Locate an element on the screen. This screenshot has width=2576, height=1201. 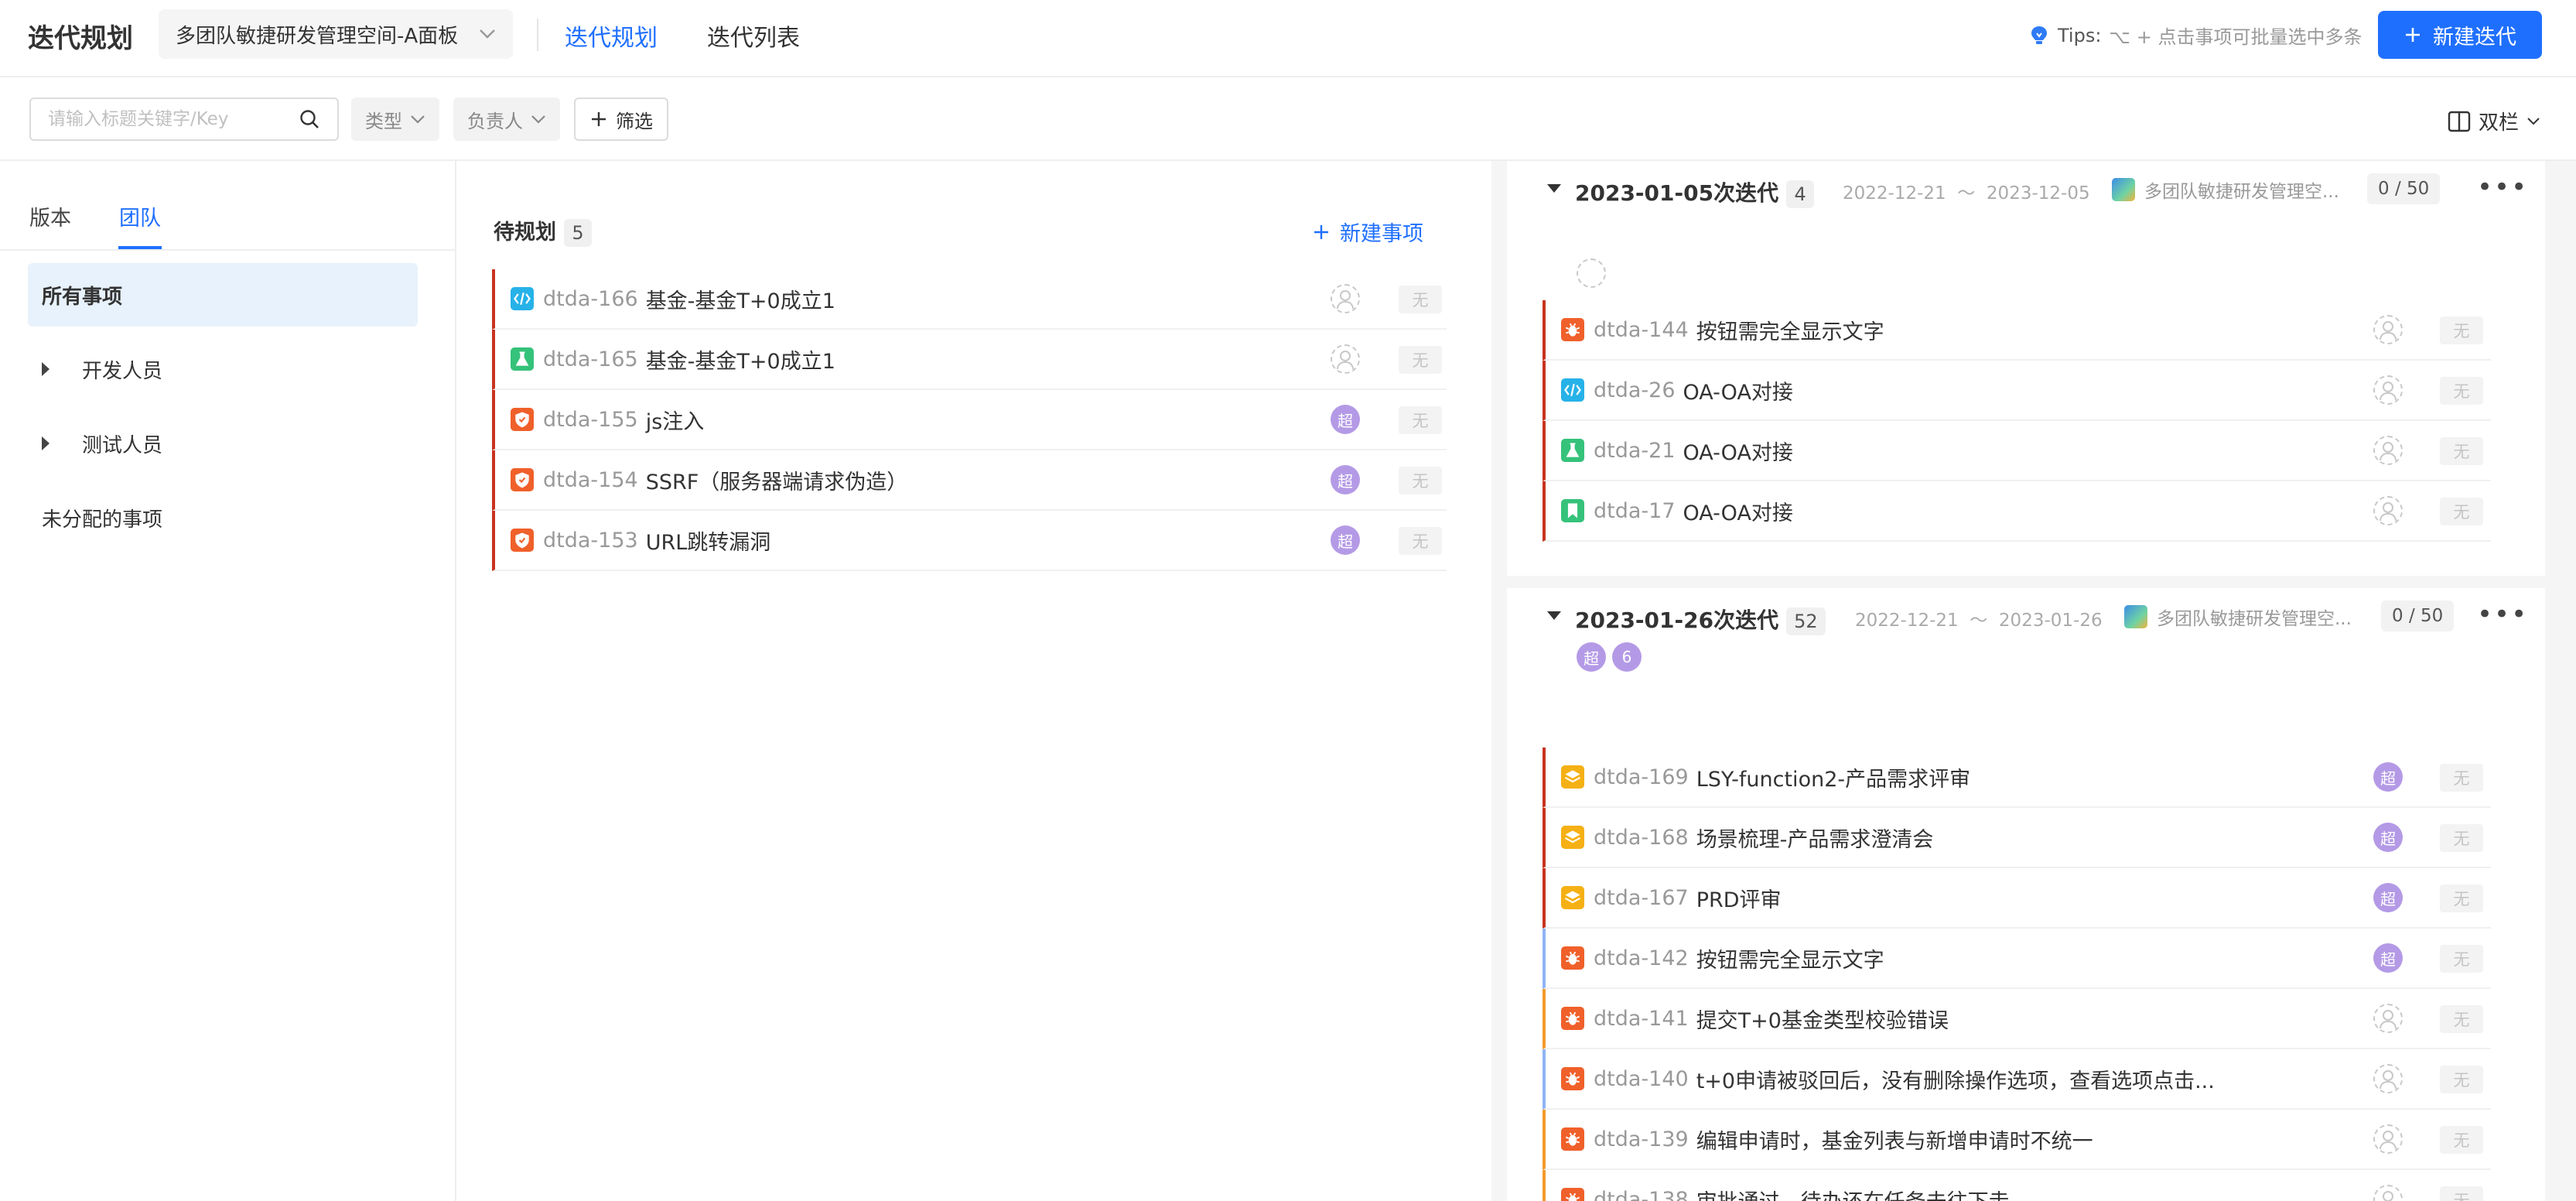
sidebar-tab-team: 团队 is located at coordinates (140, 216).